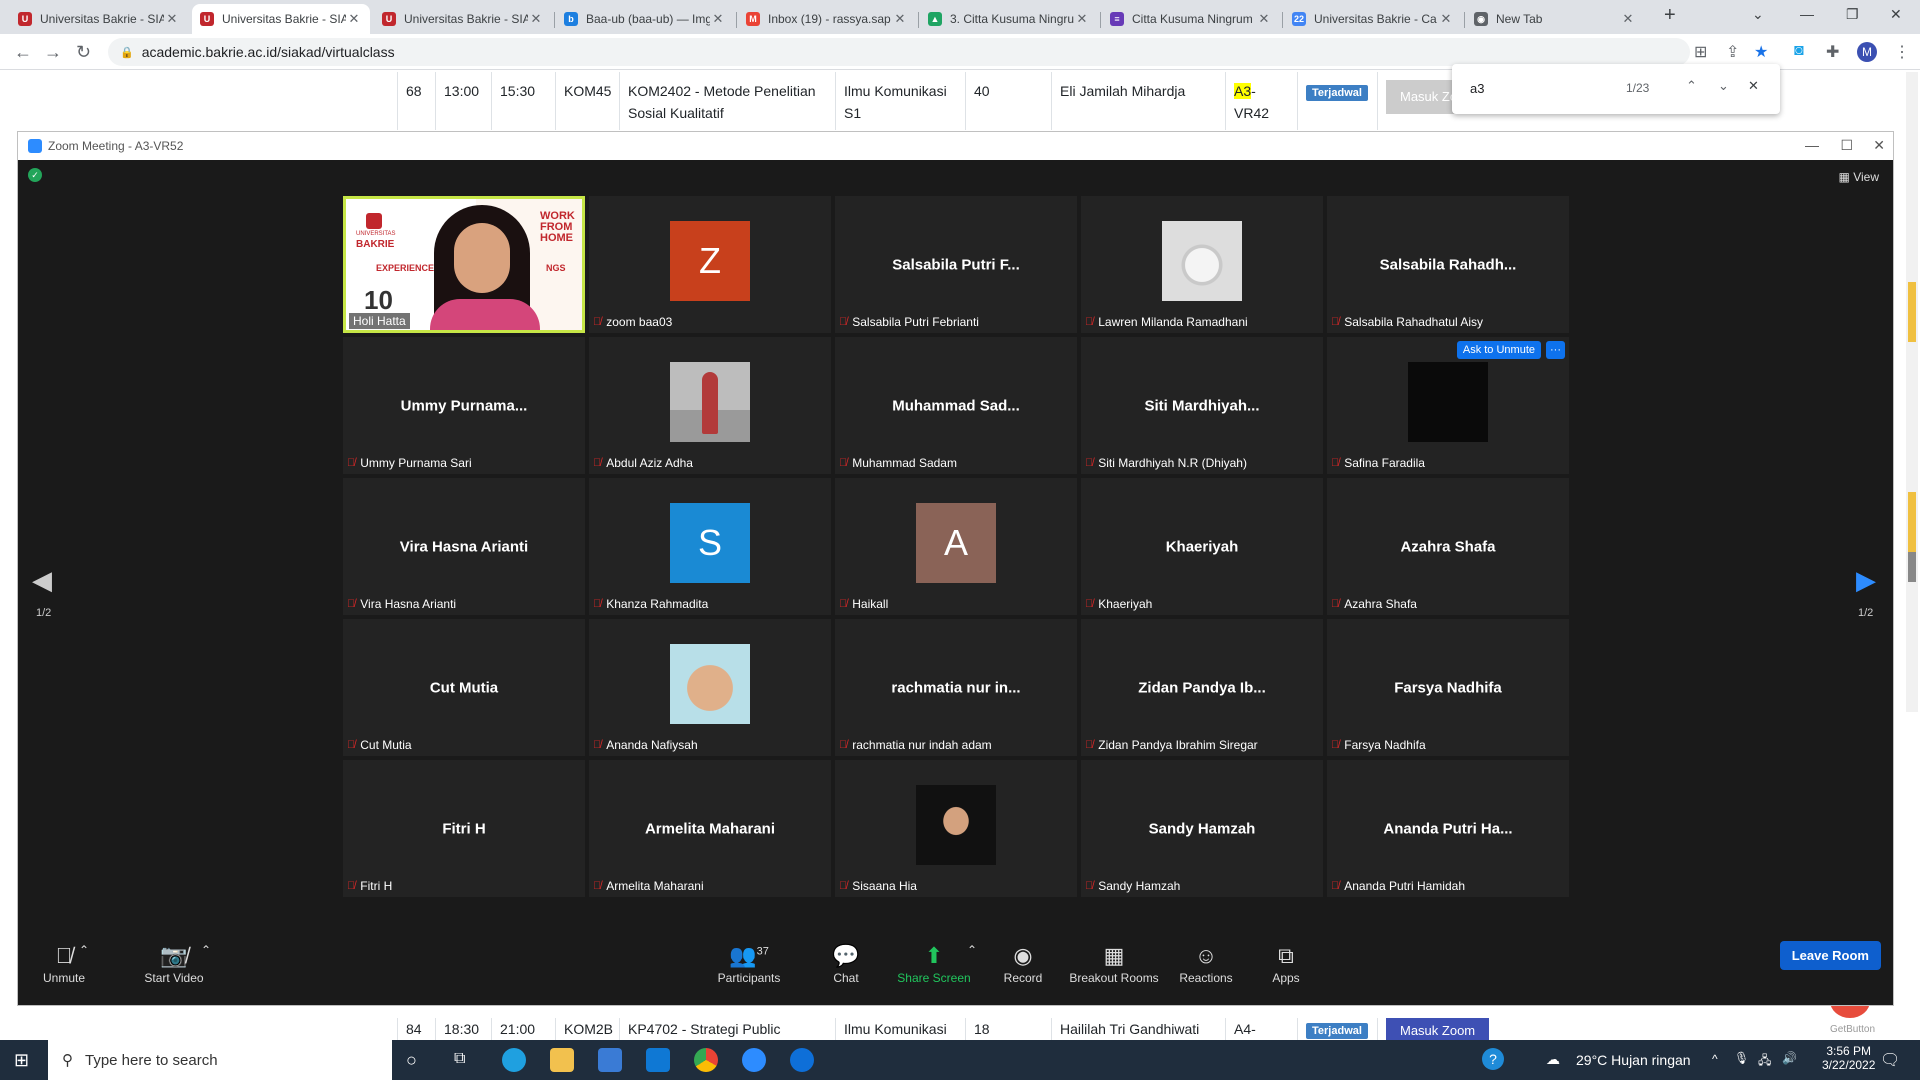  I want to click on ask-to-unmute-button: Ask to Unmute, so click(1498, 350).